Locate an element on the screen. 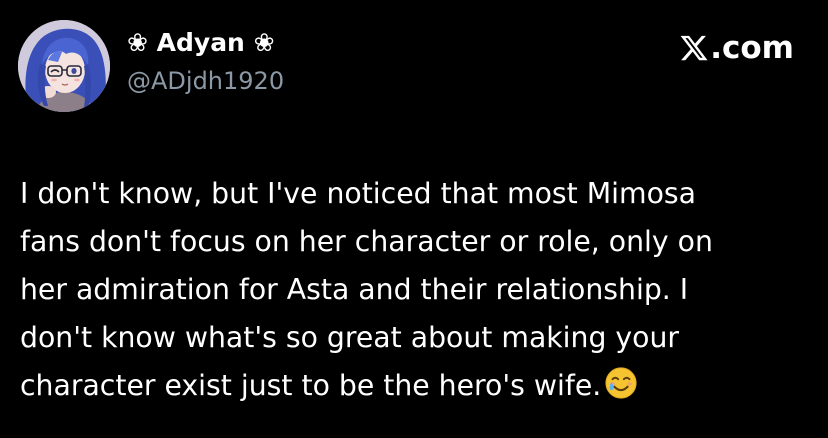  smiling-face-with-tear-icon is located at coordinates (621, 383).